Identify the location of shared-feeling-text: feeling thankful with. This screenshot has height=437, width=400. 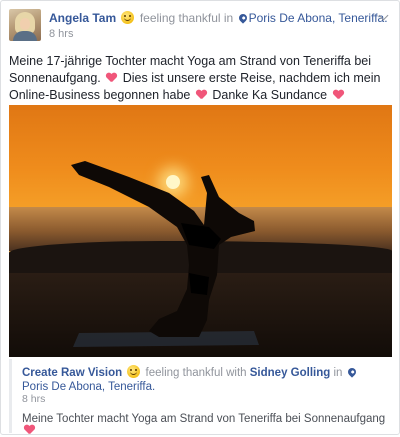
(196, 373).